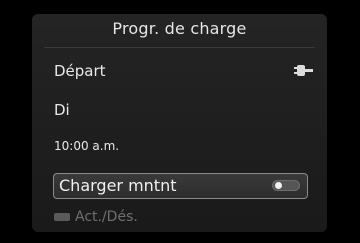 This screenshot has height=243, width=360. Describe the element at coordinates (179, 217) in the screenshot. I see `onoff-row: Act./Dés.` at that location.